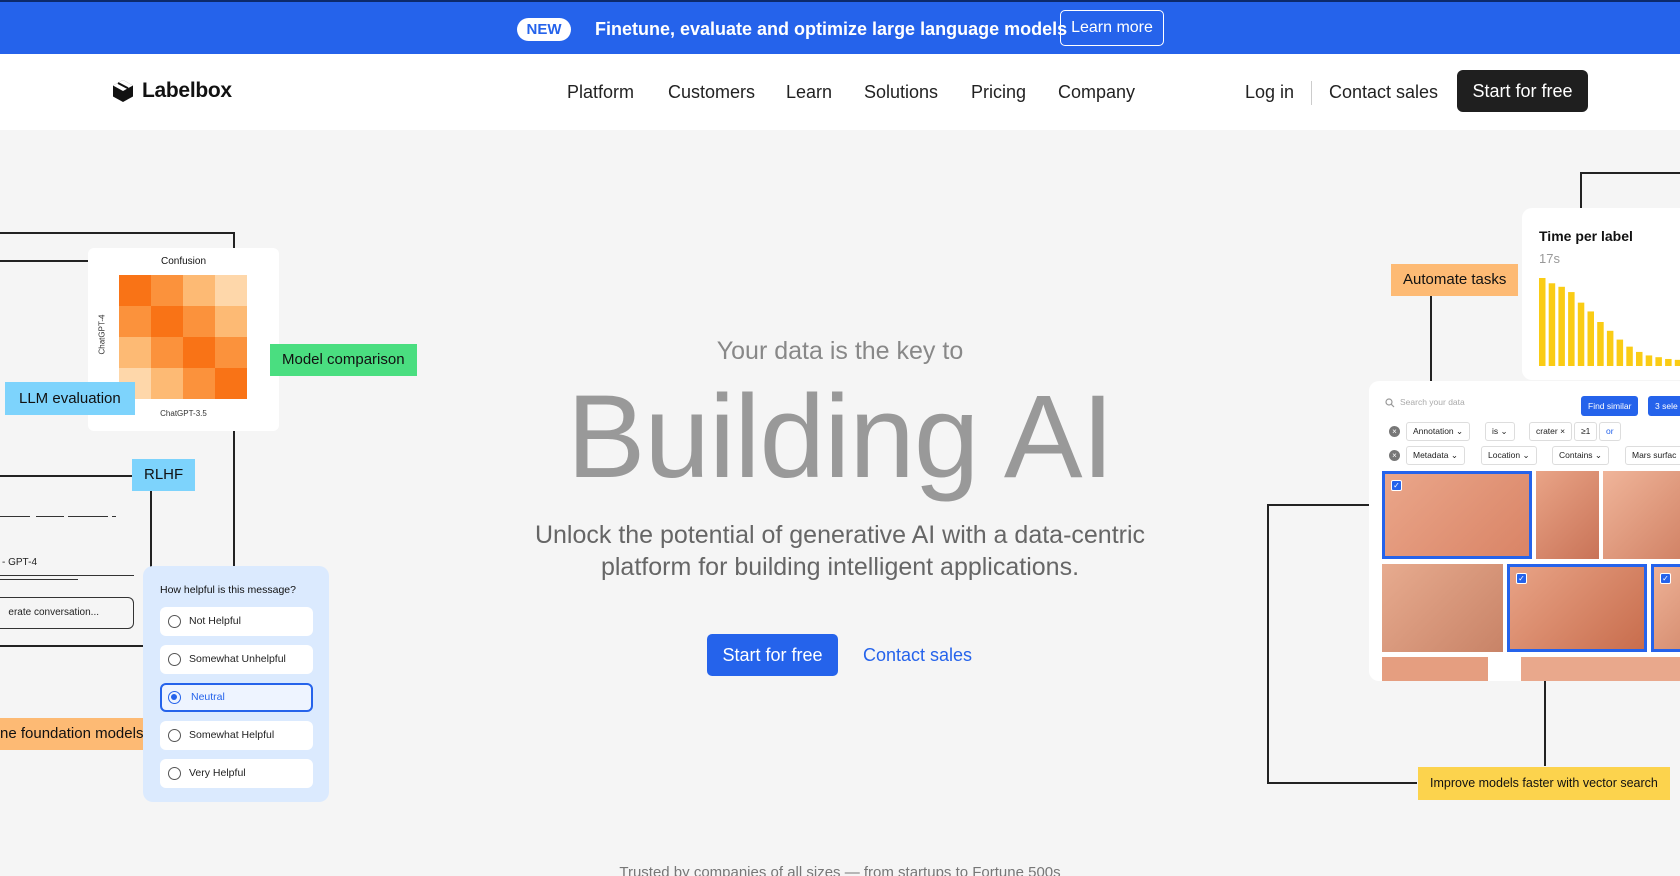 This screenshot has height=876, width=1680. What do you see at coordinates (1547, 431) in the screenshot?
I see `chip-label: crater` at bounding box center [1547, 431].